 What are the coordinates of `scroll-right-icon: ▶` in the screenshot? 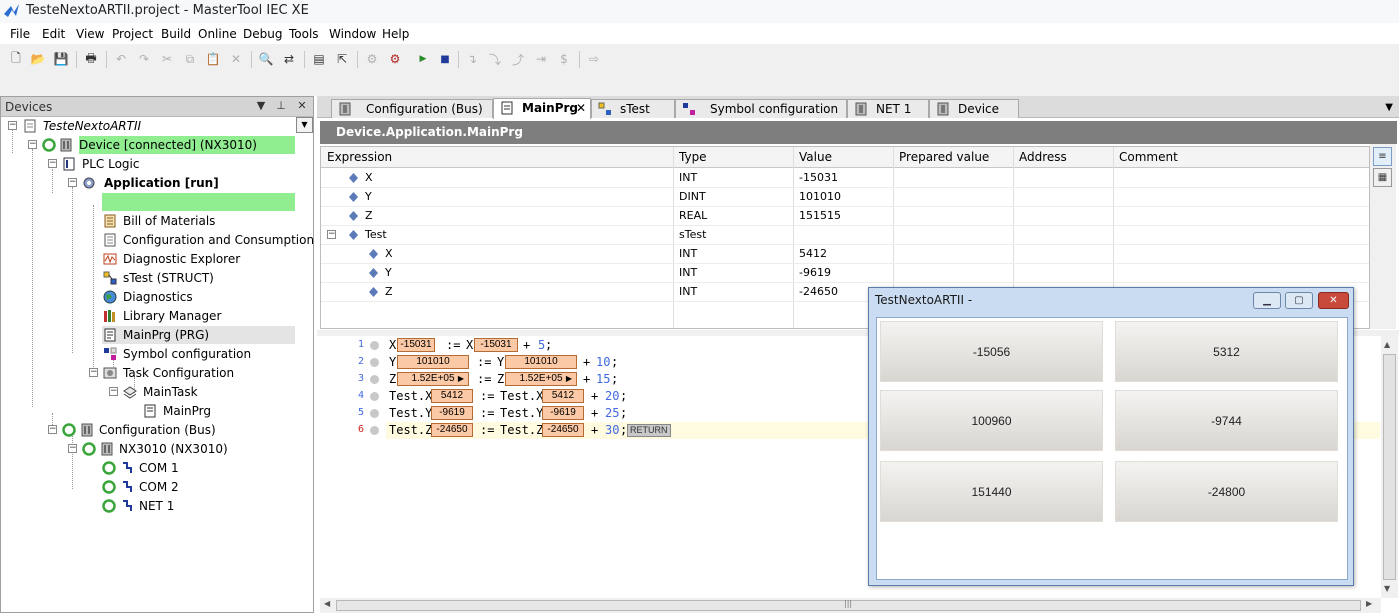 It's located at (1369, 603).